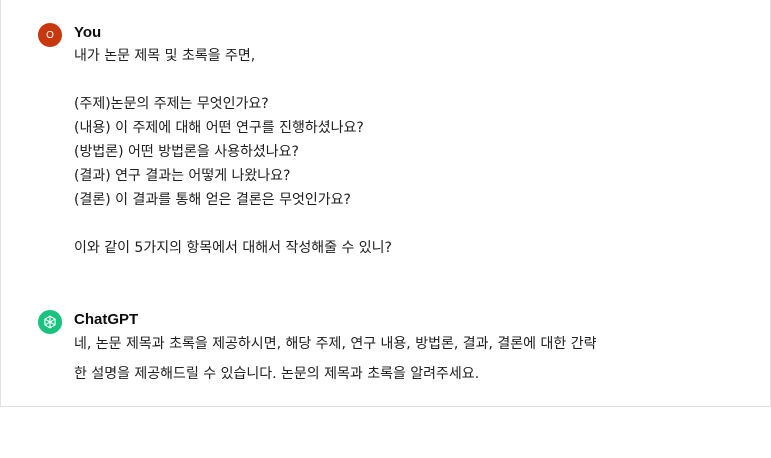  Describe the element at coordinates (165, 56) in the screenshot. I see `message-line: 내가 논문 제목 및 초록을 주면,` at that location.